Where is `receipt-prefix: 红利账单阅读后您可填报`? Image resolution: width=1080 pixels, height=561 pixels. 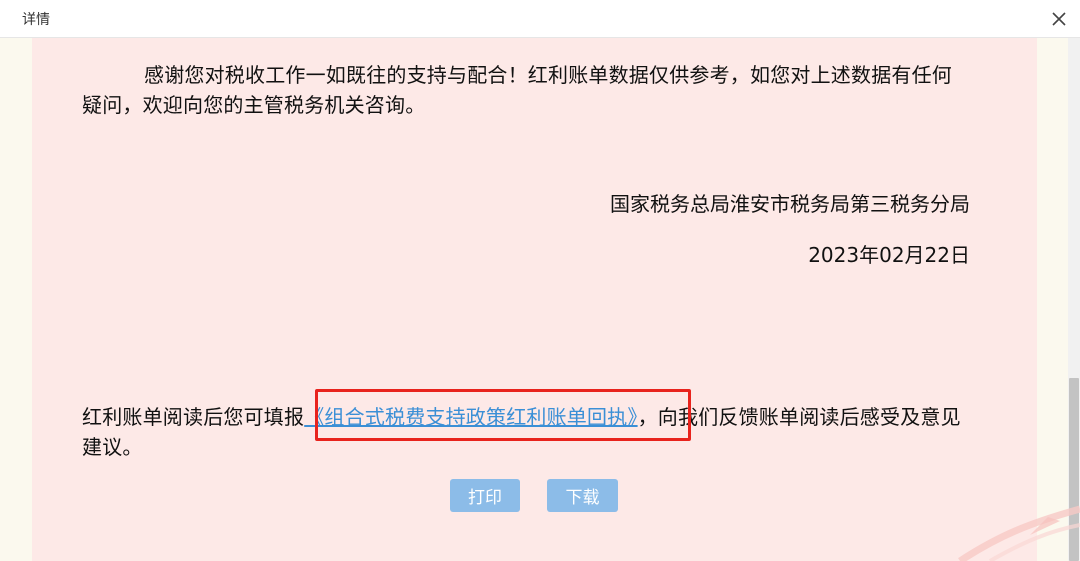
receipt-prefix: 红利账单阅读后您可填报 is located at coordinates (193, 417).